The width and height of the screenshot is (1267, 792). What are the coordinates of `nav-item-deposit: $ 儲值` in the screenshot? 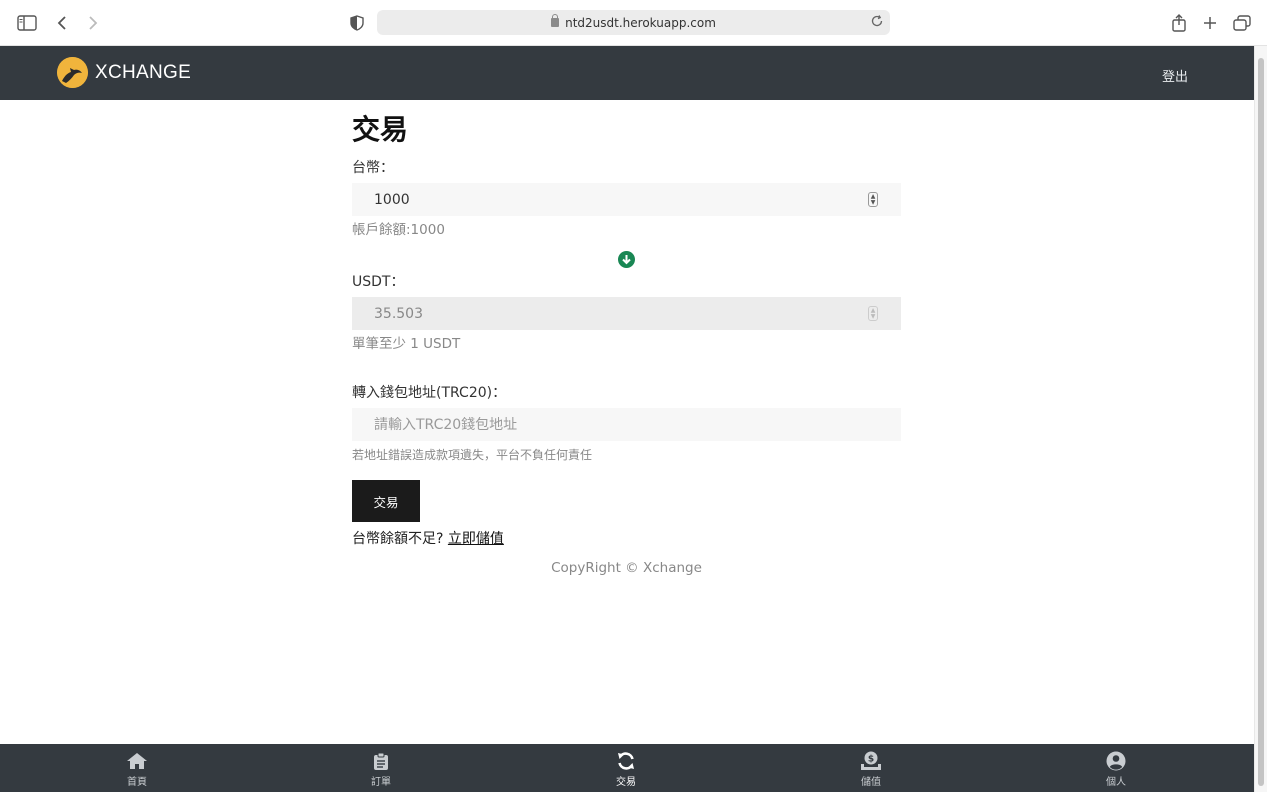 It's located at (871, 768).